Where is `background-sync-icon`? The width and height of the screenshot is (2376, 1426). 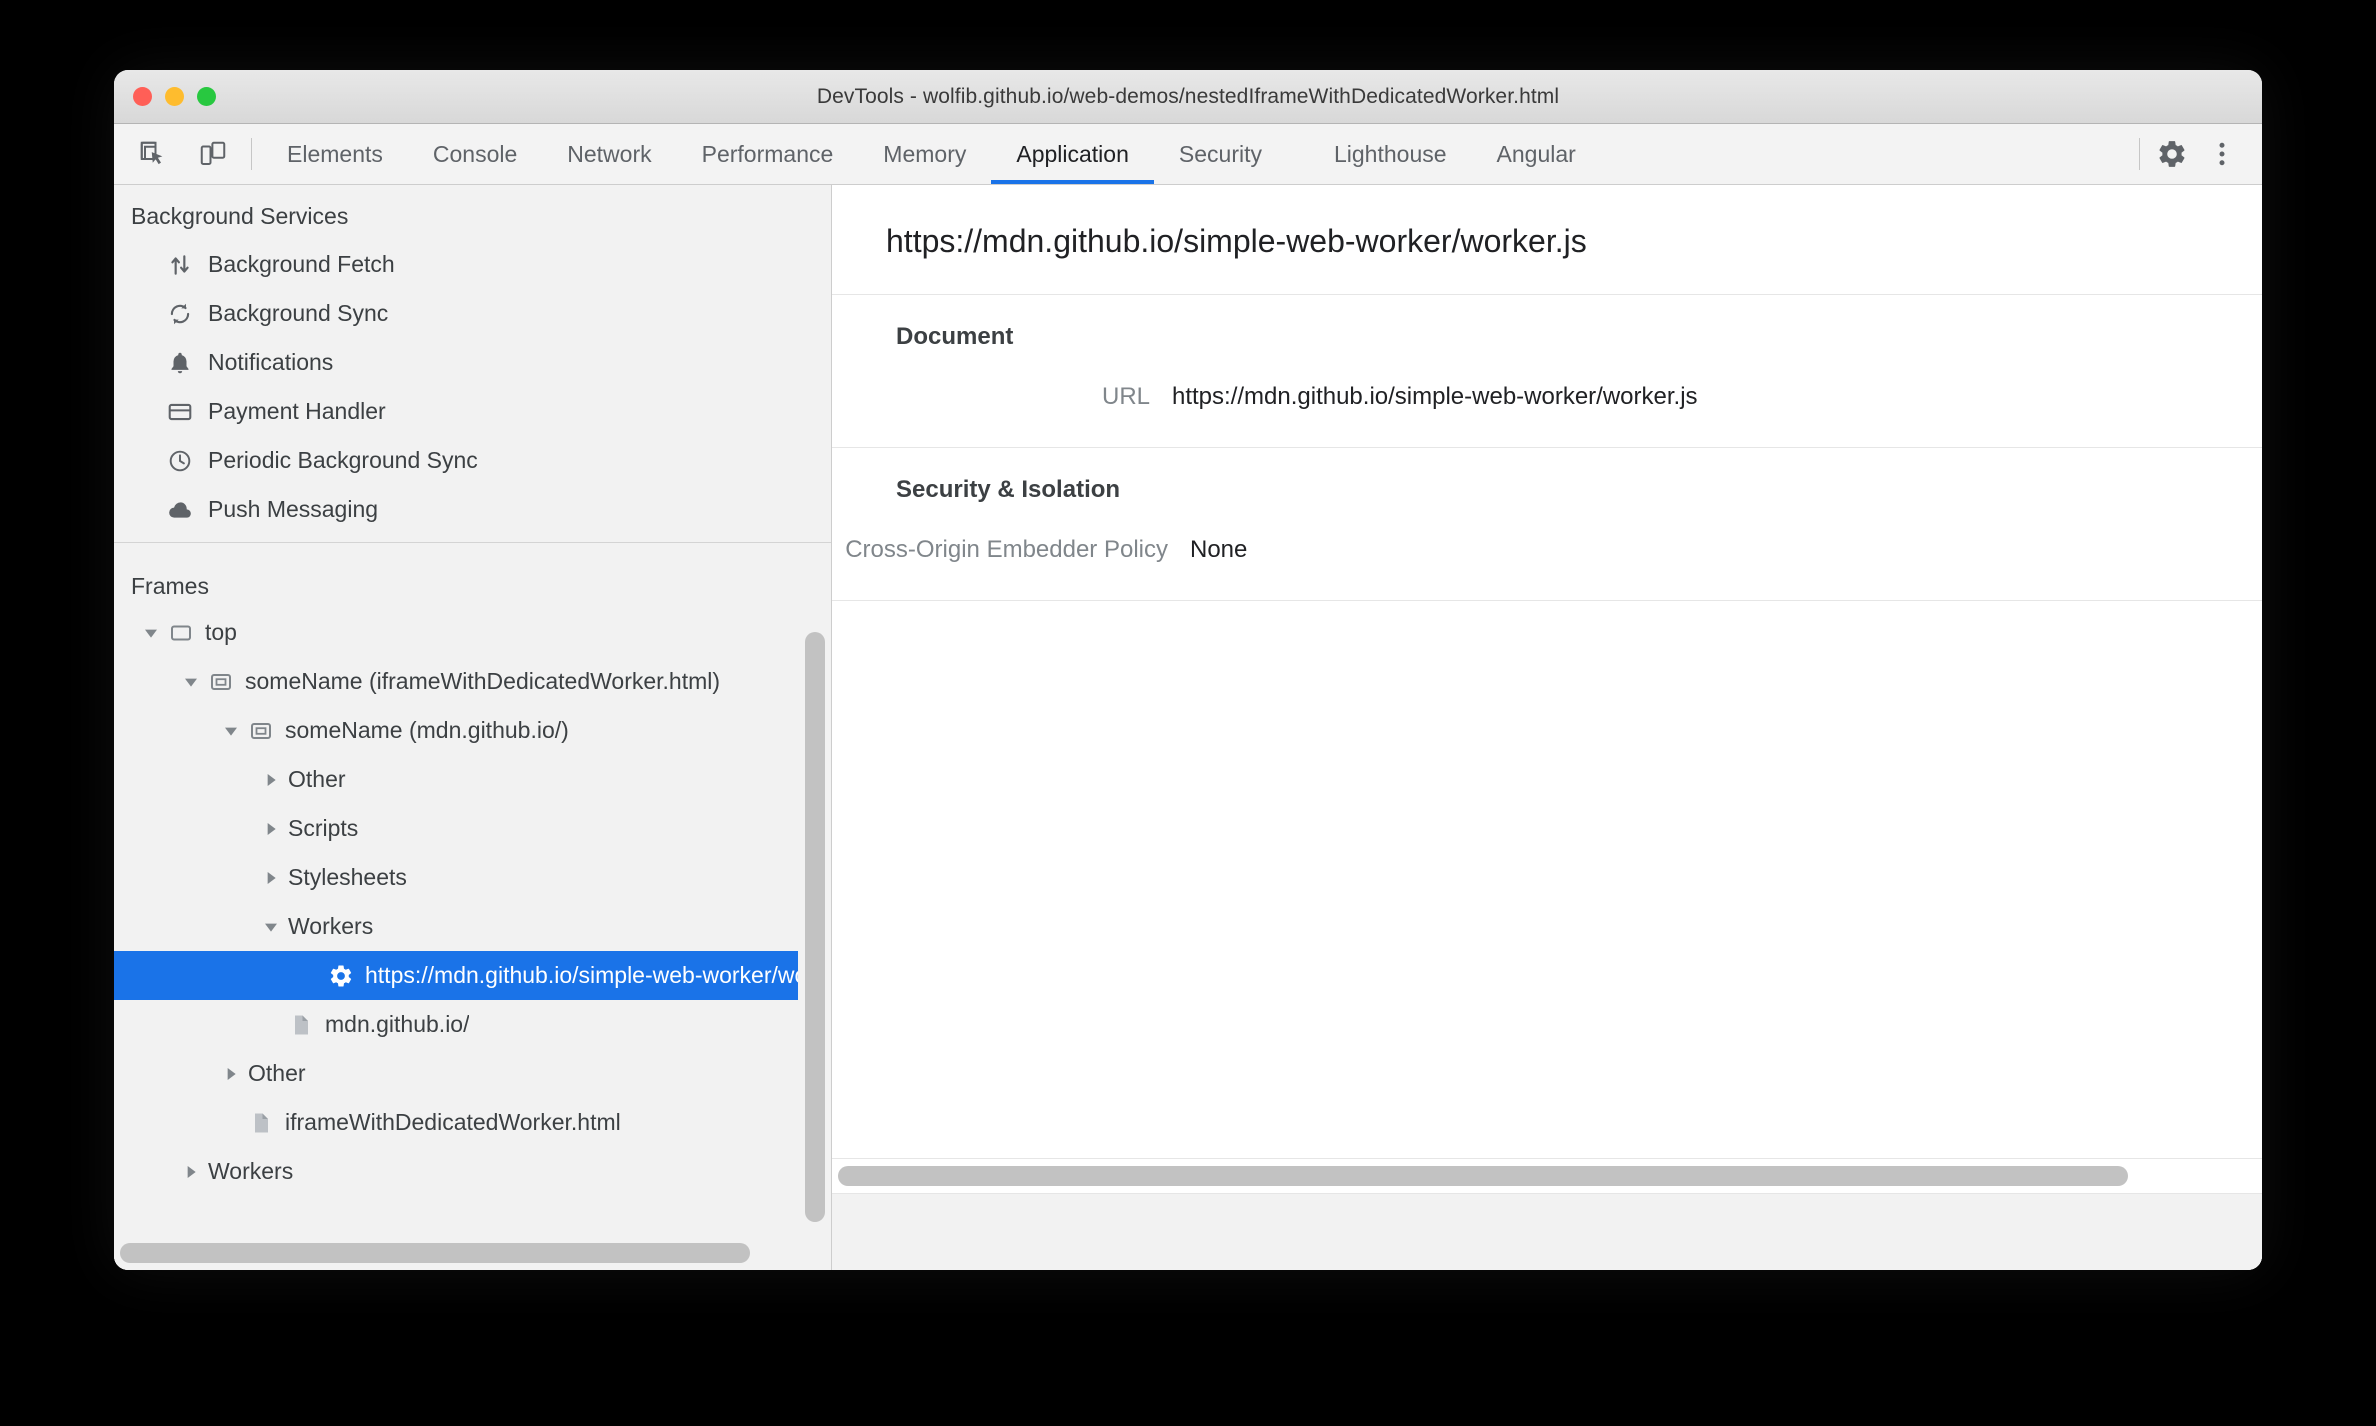 background-sync-icon is located at coordinates (180, 314).